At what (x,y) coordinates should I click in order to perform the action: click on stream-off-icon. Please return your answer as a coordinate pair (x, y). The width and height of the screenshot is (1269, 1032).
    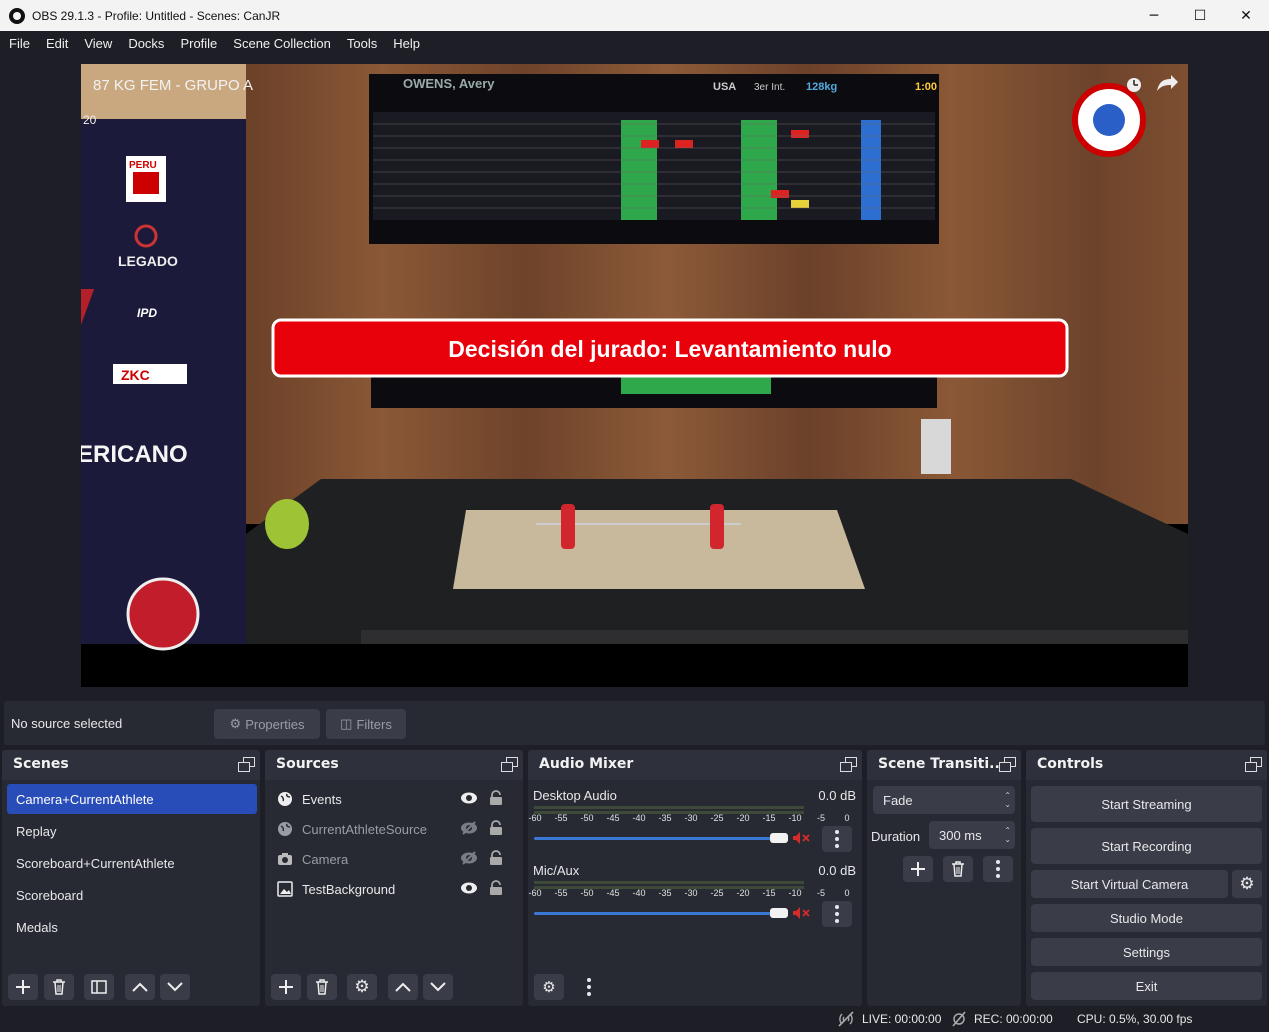
    Looking at the image, I should click on (846, 1020).